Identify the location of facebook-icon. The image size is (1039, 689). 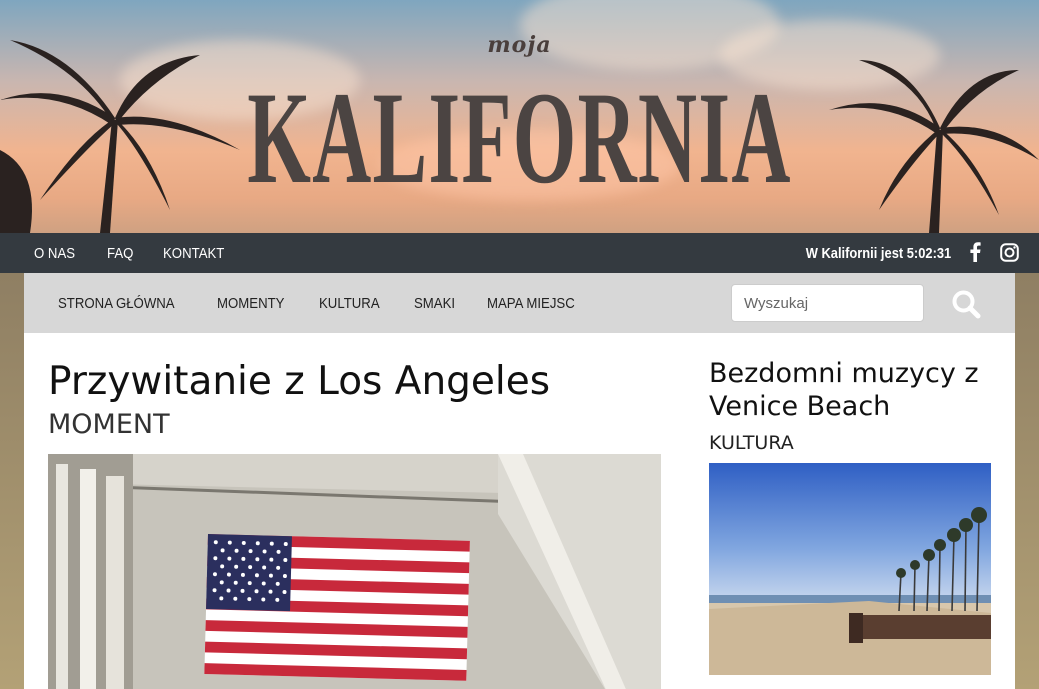
(975, 252).